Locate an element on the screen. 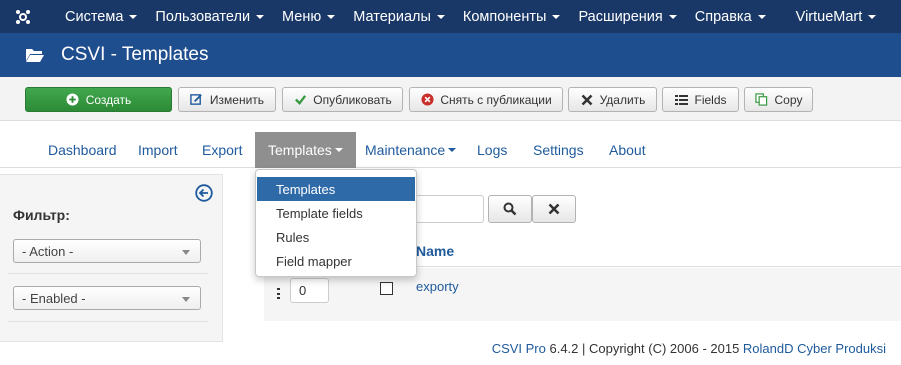 This screenshot has width=901, height=365. tab-dashboard: Dashboard is located at coordinates (82, 150).